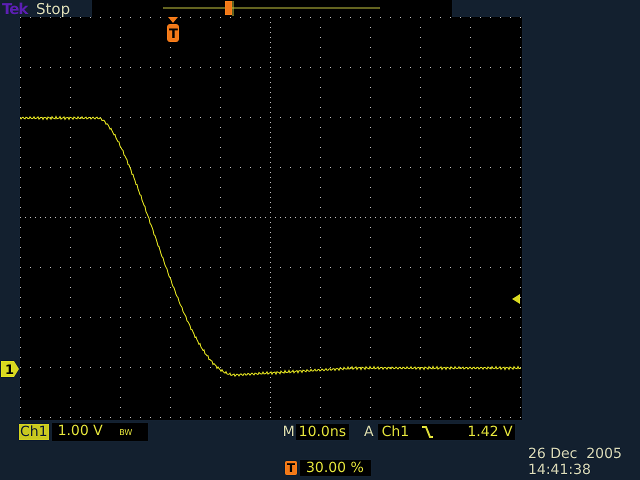  Describe the element at coordinates (125, 432) in the screenshot. I see `bandwidth-limit-indicator: BW` at that location.